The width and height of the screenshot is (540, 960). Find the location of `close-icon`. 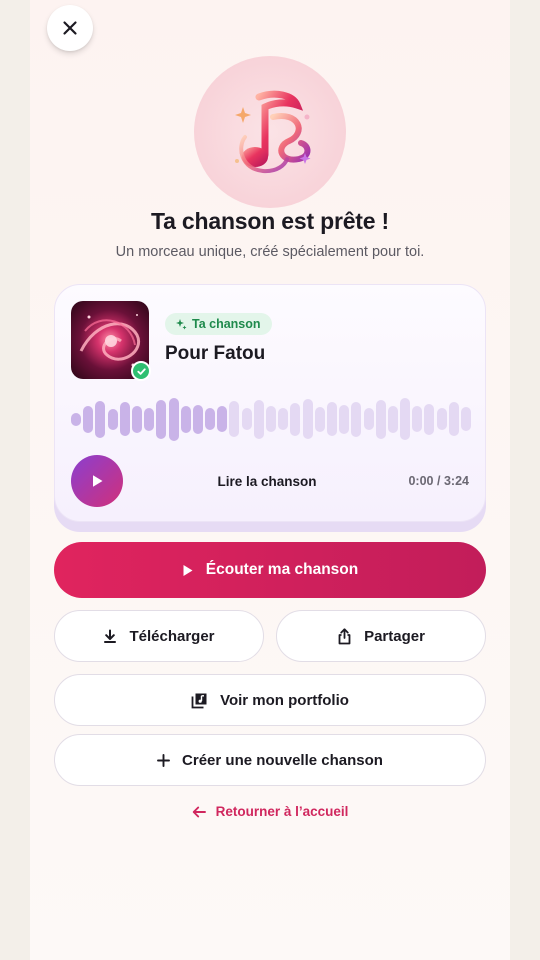

close-icon is located at coordinates (70, 28).